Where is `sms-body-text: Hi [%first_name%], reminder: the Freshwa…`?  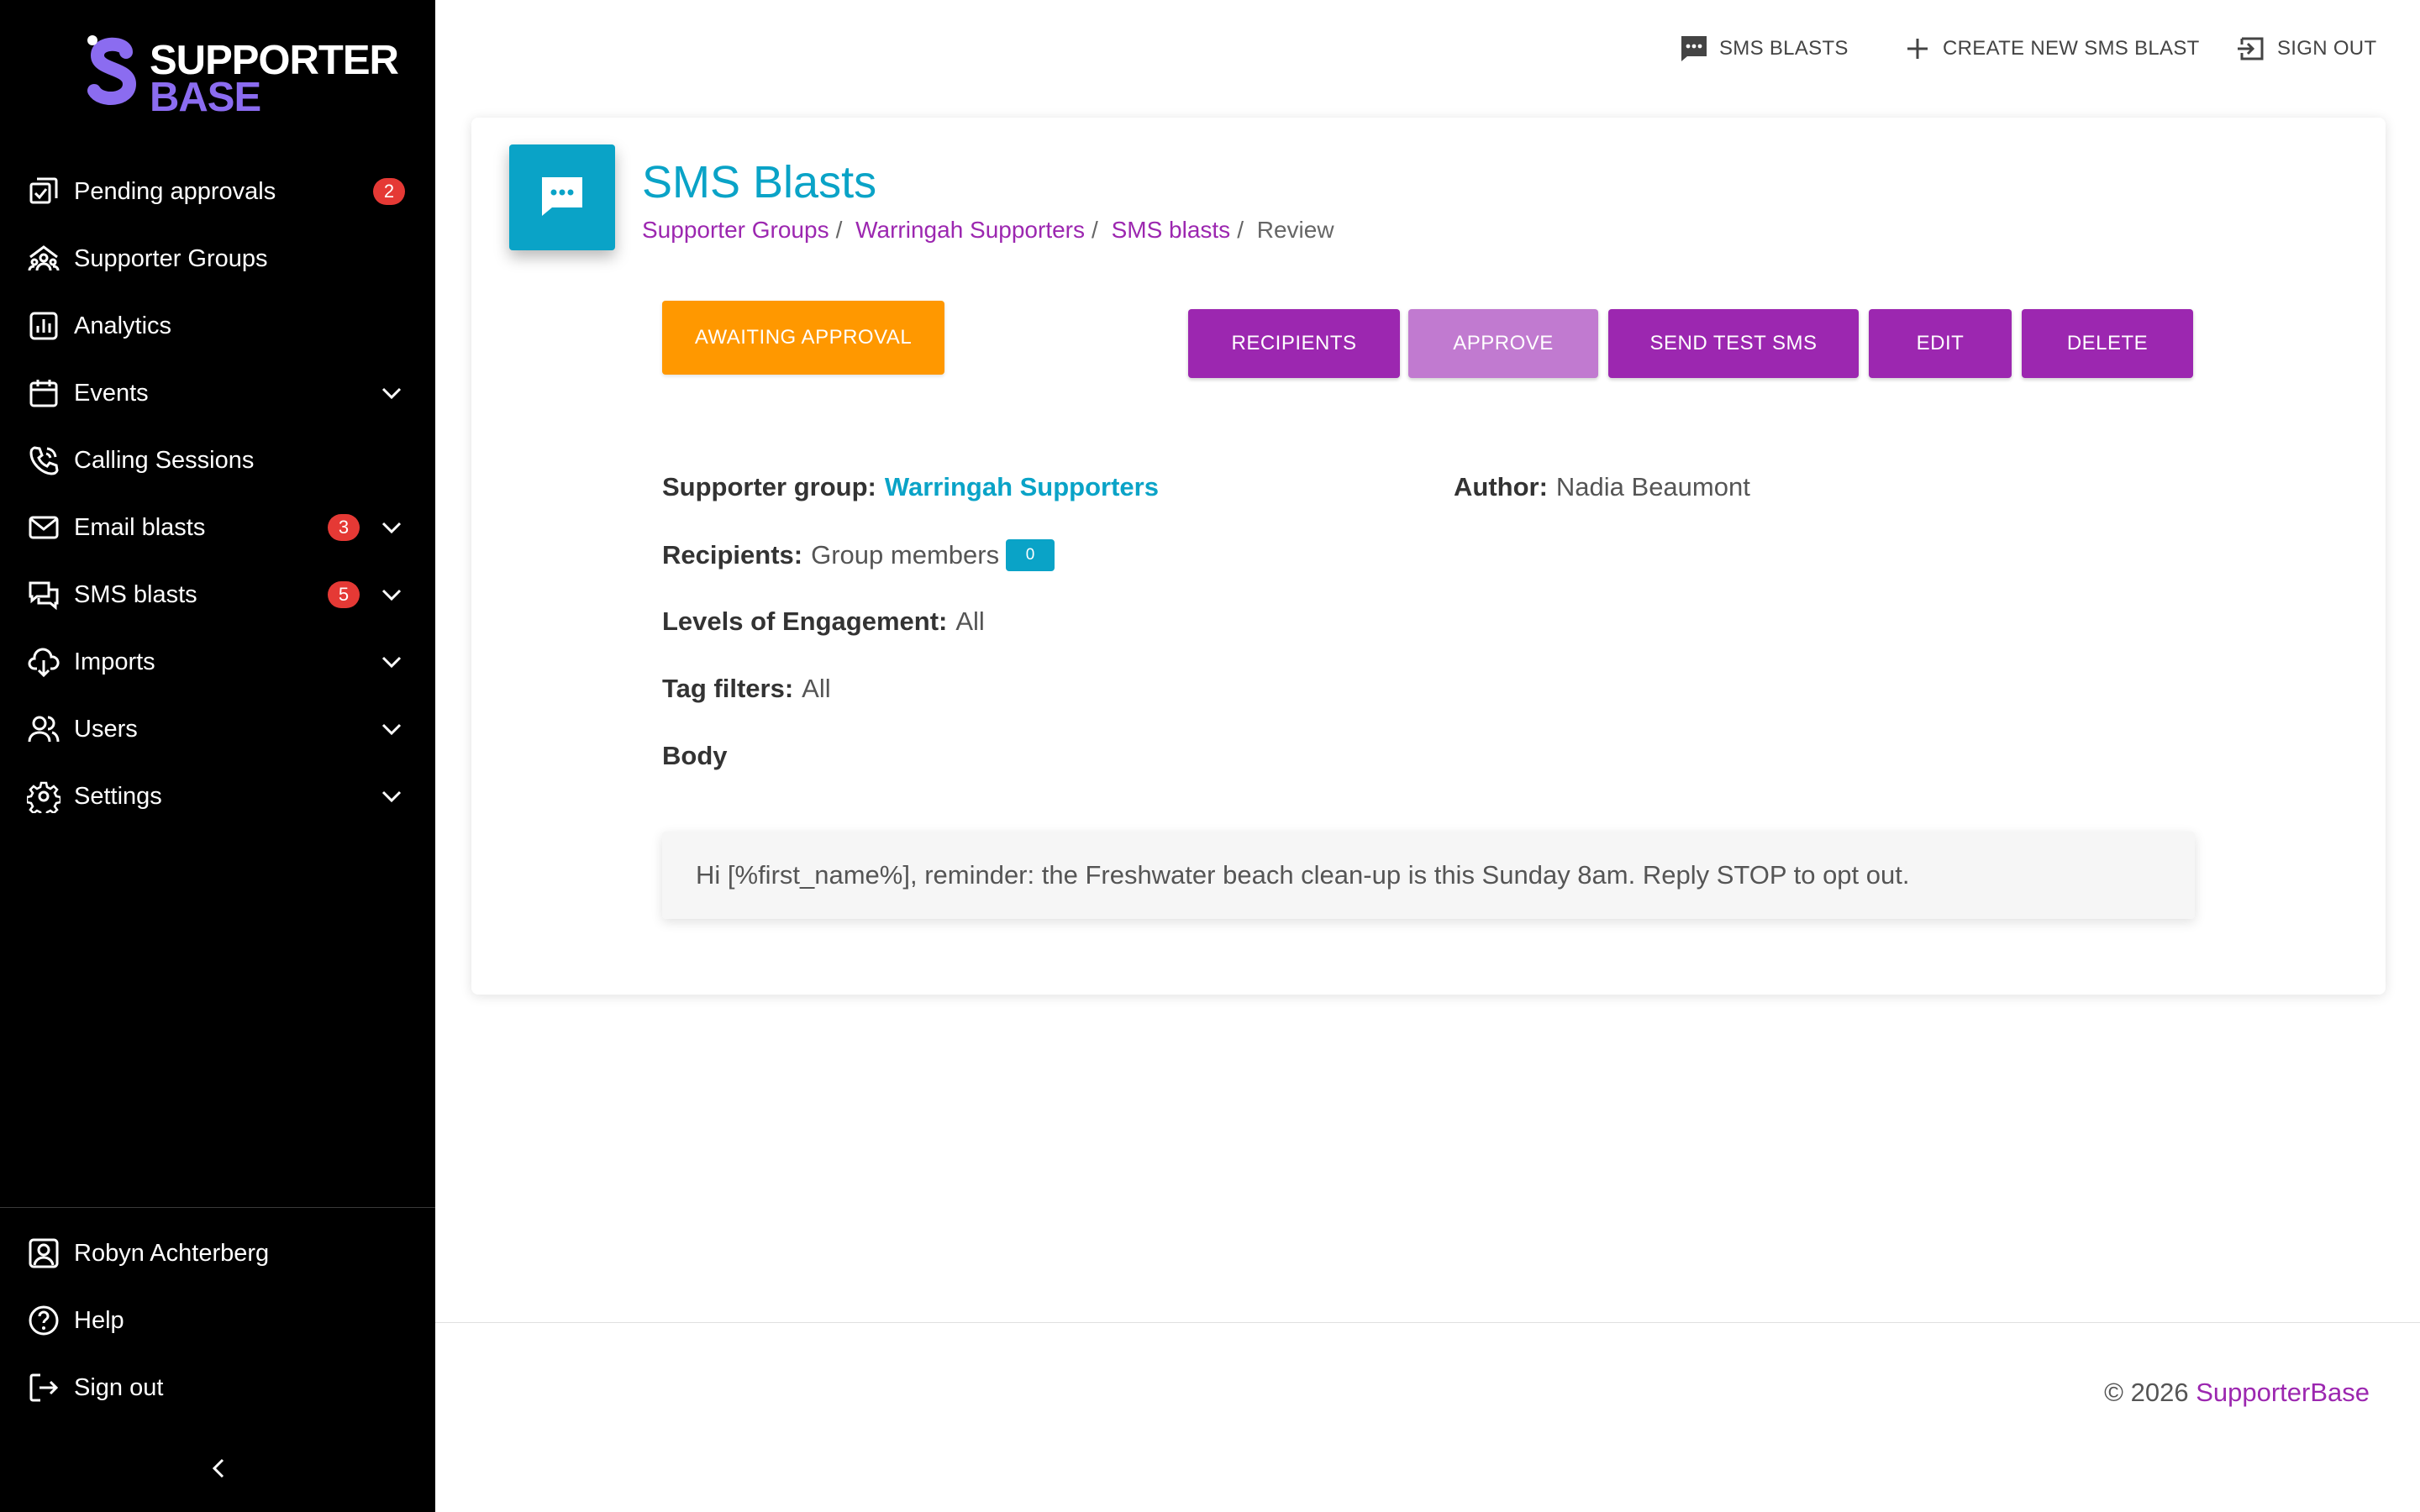 sms-body-text: Hi [%first_name%], reminder: the Freshwa… is located at coordinates (1303, 875).